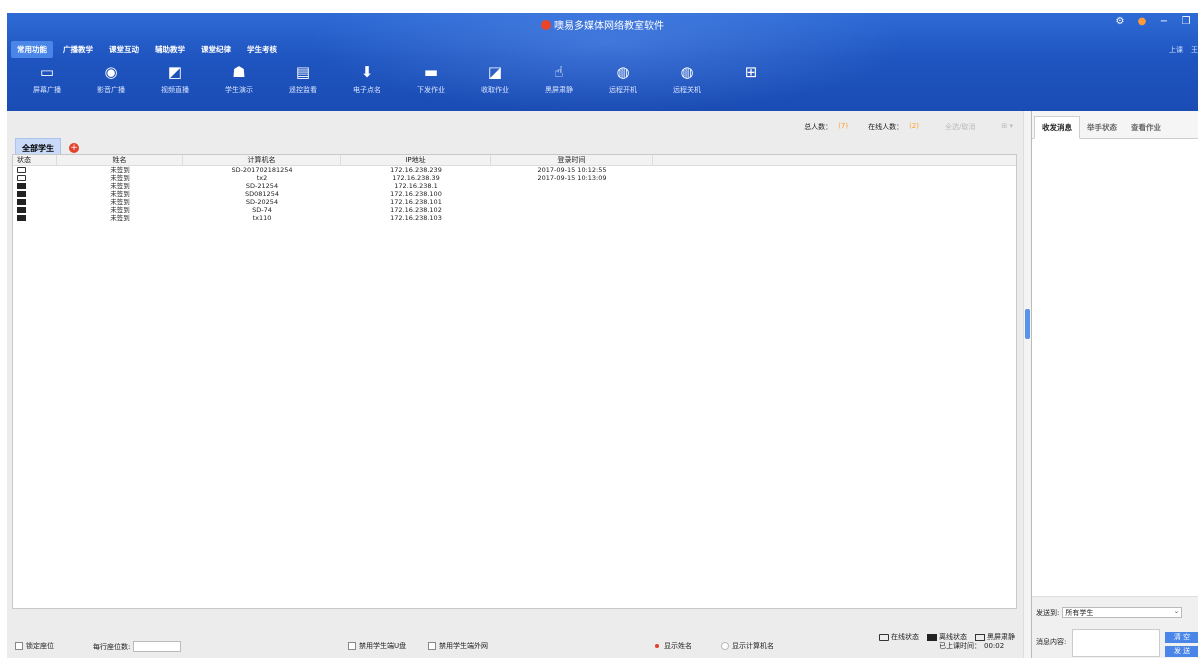 The height and width of the screenshot is (658, 1198). Describe the element at coordinates (416, 160) in the screenshot. I see `col-ip: IP地址` at that location.